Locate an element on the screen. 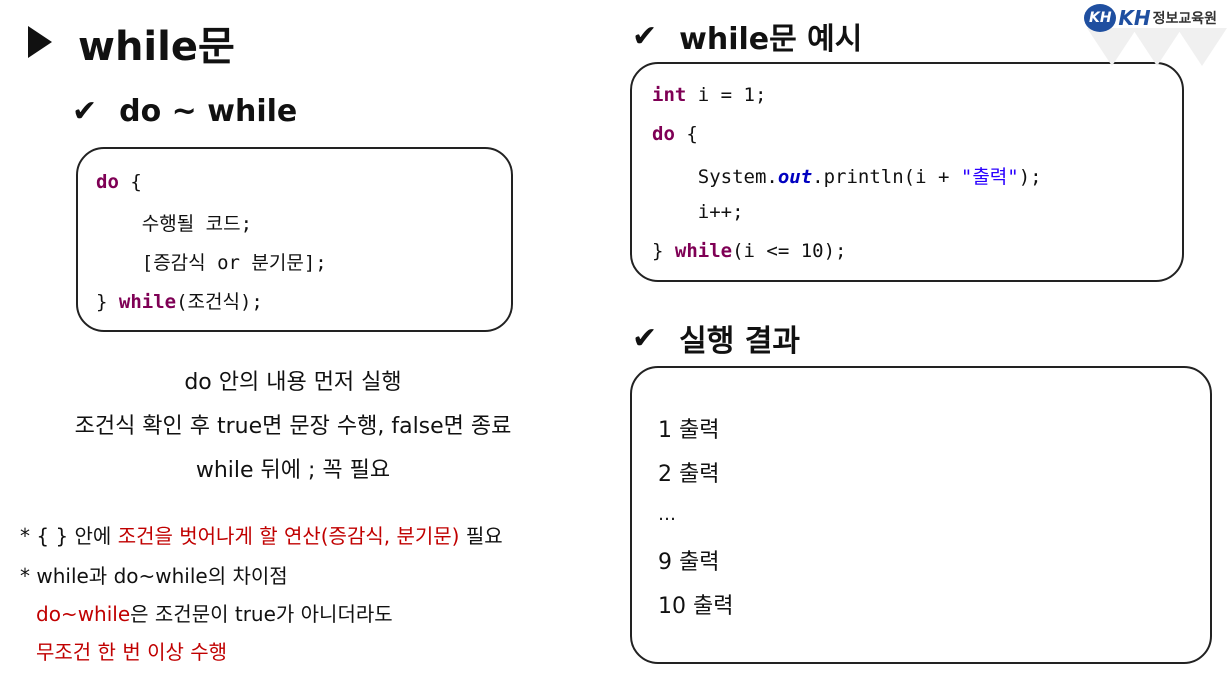 The image size is (1227, 674). do-while-heading: ✔ do ~ while is located at coordinates (184, 111).